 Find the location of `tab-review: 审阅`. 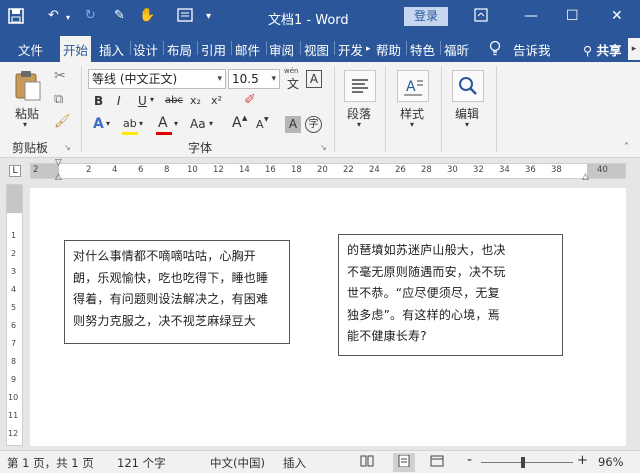

tab-review: 审阅 is located at coordinates (281, 49).